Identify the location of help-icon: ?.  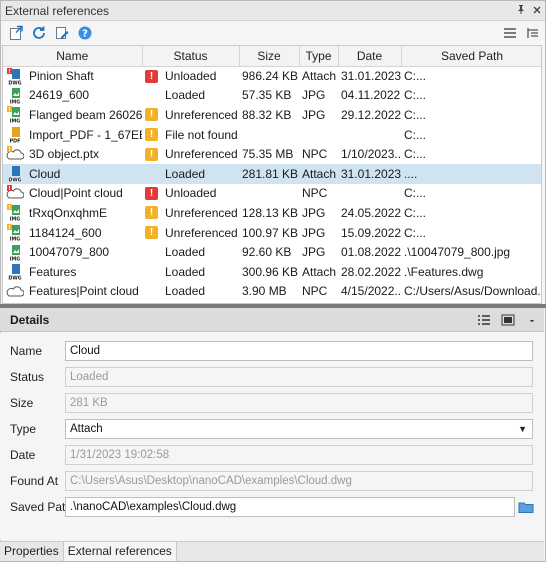
(85, 33).